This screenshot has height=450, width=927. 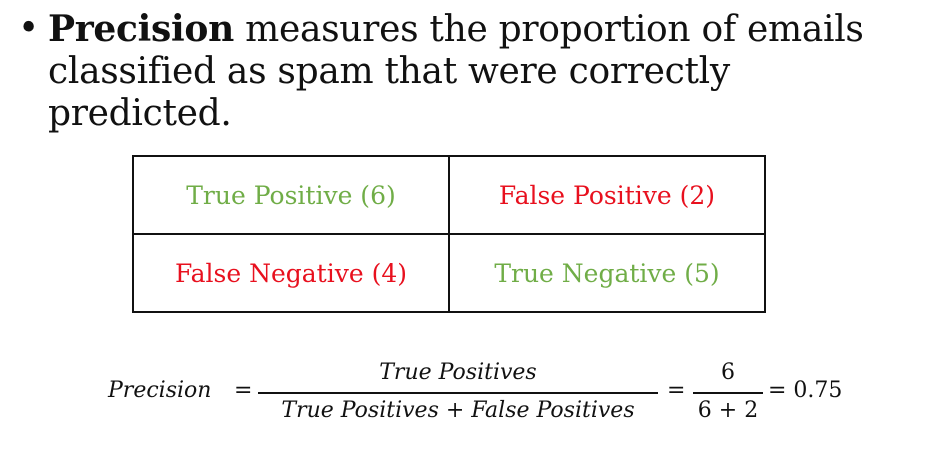 What do you see at coordinates (676, 390) in the screenshot?
I see `formula-equals-2: =` at bounding box center [676, 390].